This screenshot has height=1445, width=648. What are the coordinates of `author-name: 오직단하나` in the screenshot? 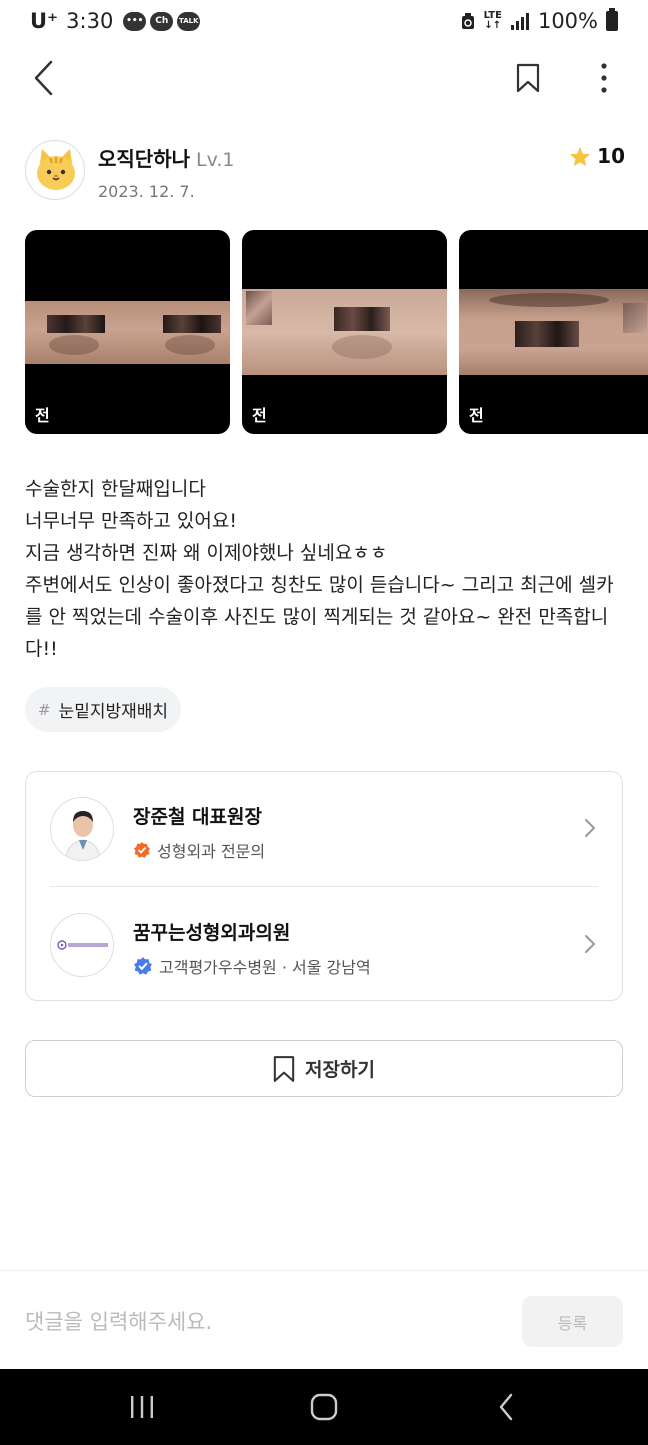 It's located at (144, 159).